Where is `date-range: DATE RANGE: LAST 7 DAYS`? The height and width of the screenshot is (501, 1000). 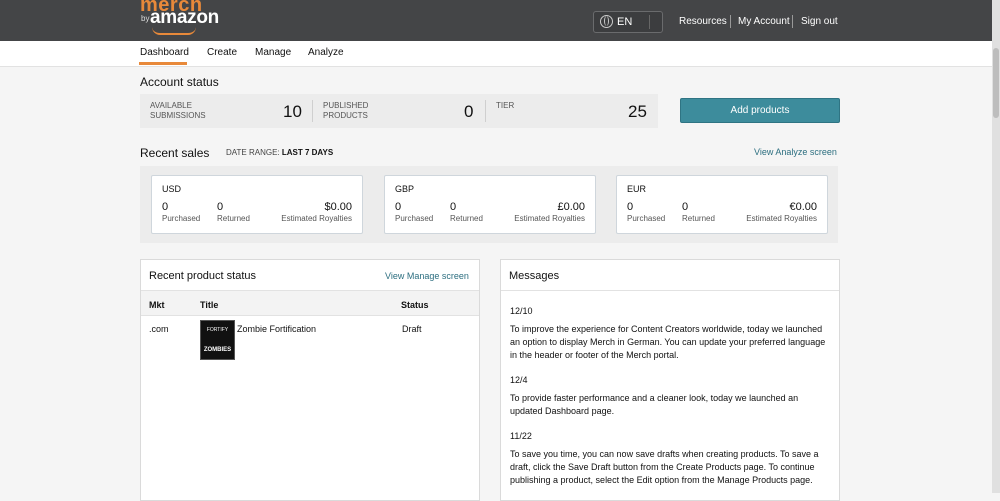
date-range: DATE RANGE: LAST 7 DAYS is located at coordinates (279, 152).